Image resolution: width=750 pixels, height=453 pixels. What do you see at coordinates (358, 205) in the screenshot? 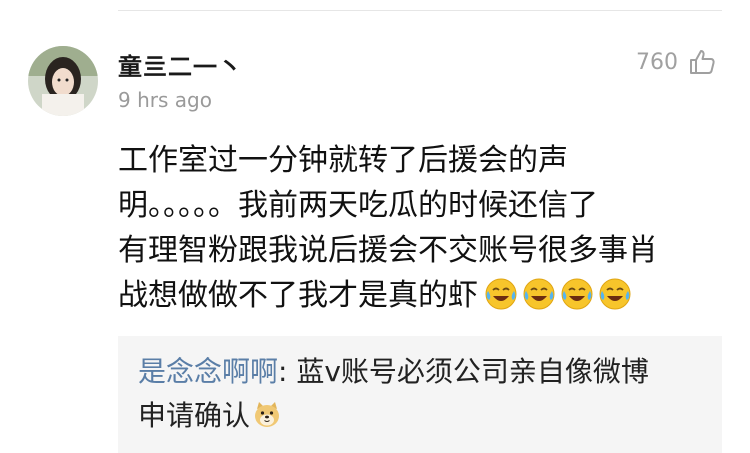
I see `comment-line: 明。。。。。我前两天吃瓜的时候还信了` at bounding box center [358, 205].